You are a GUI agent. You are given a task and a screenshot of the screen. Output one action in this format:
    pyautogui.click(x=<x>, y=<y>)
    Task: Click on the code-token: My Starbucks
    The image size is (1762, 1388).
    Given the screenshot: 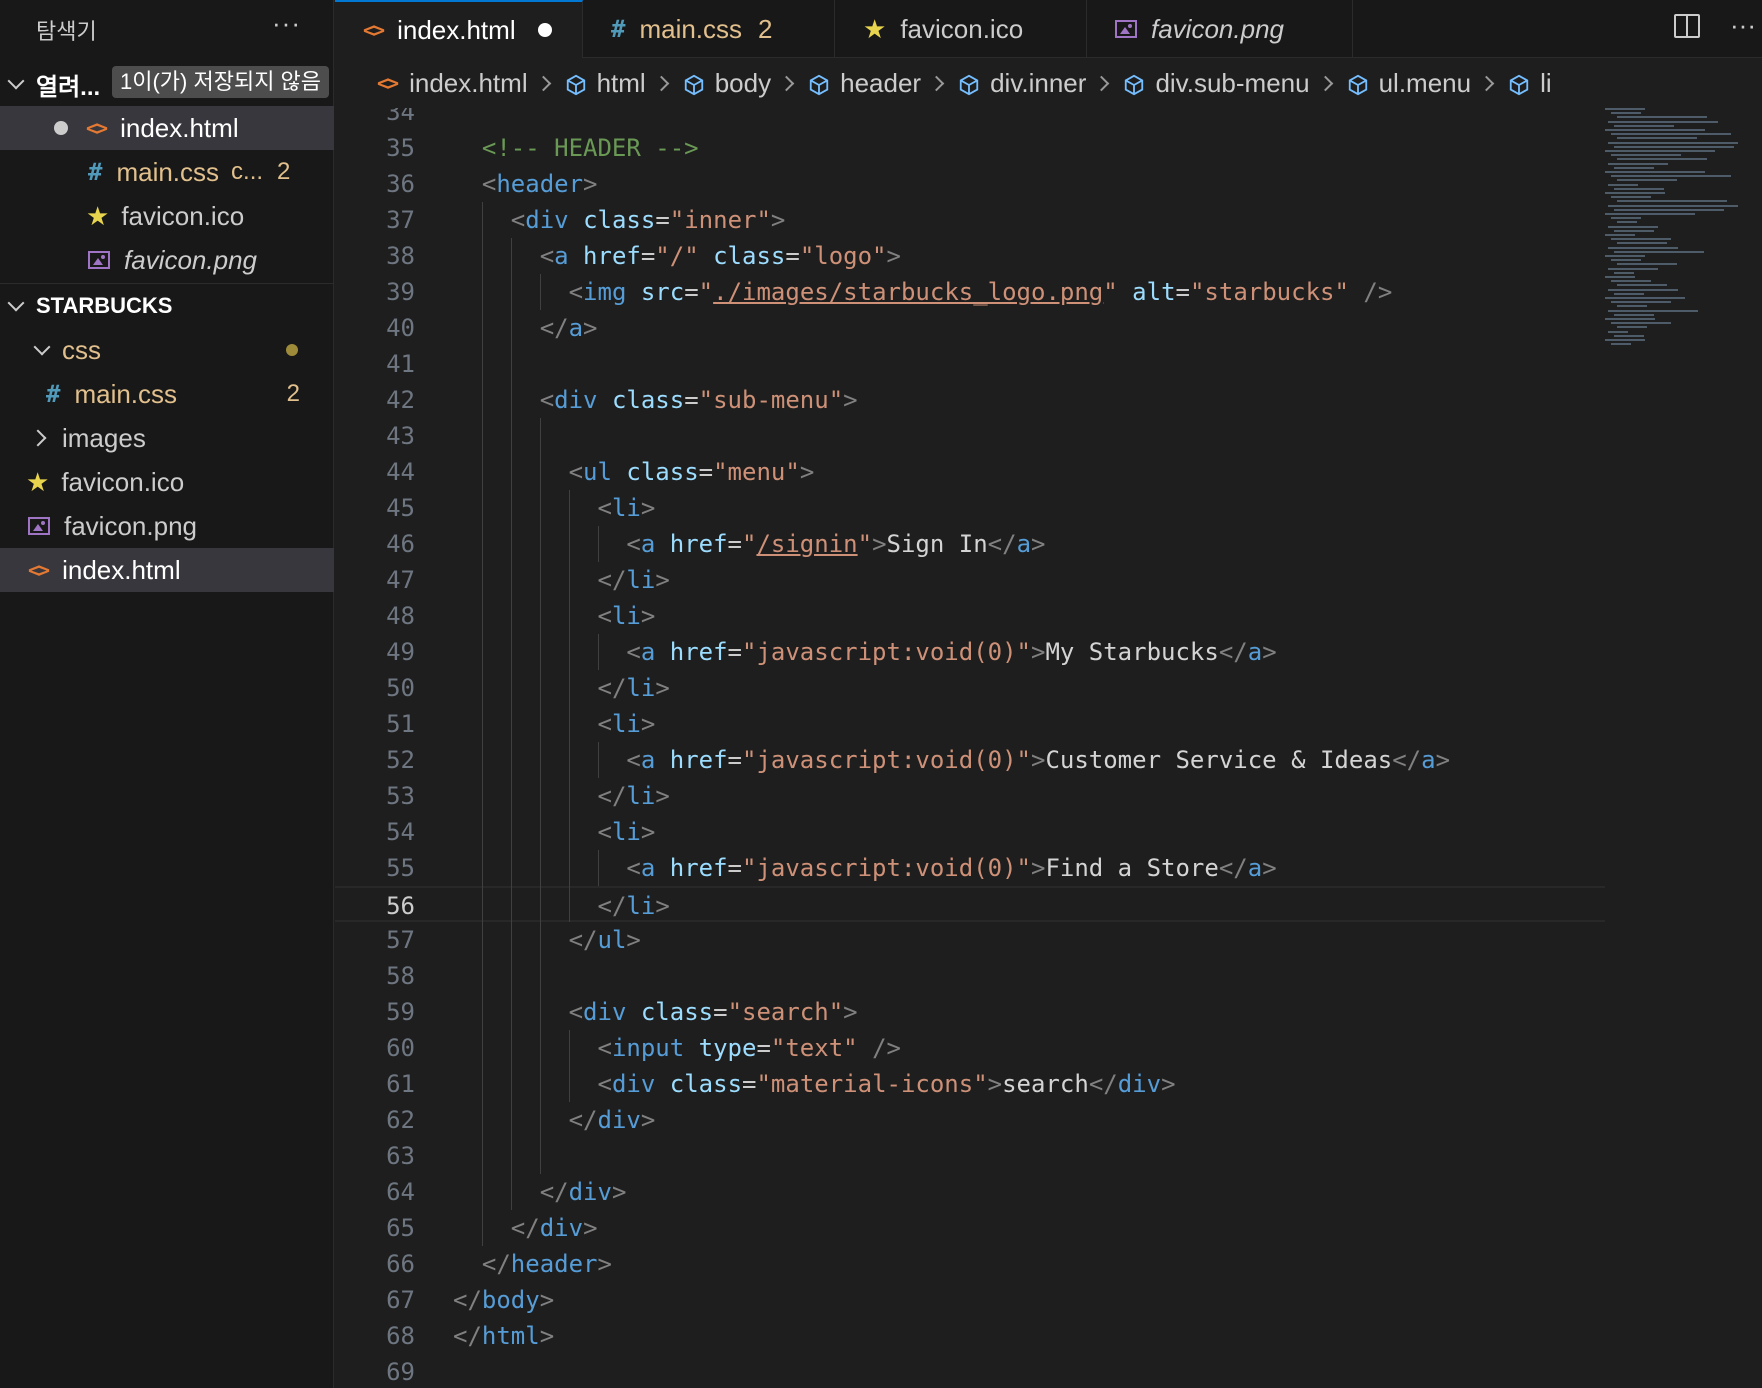 What is the action you would take?
    pyautogui.click(x=1132, y=652)
    